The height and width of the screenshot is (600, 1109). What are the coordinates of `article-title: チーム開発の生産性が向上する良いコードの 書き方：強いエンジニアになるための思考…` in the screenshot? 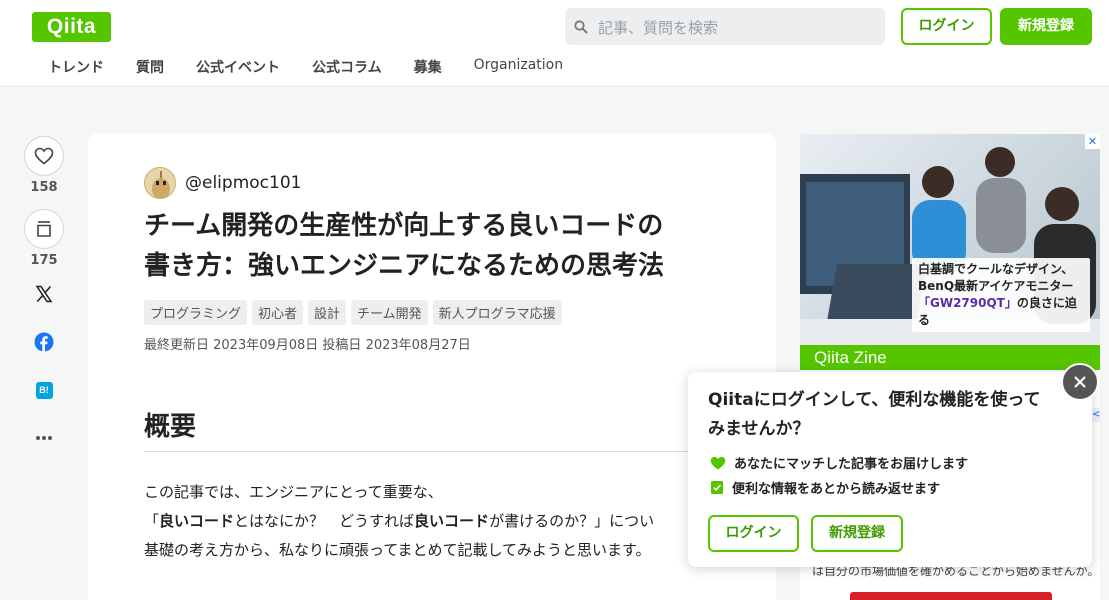 It's located at (444, 246).